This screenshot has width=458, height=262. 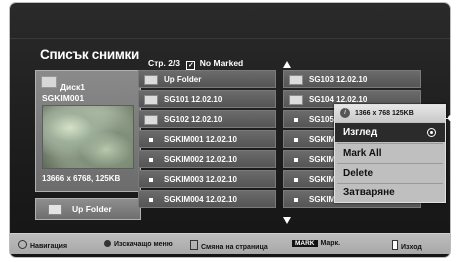 What do you see at coordinates (287, 64) in the screenshot?
I see `scroll-up-icon` at bounding box center [287, 64].